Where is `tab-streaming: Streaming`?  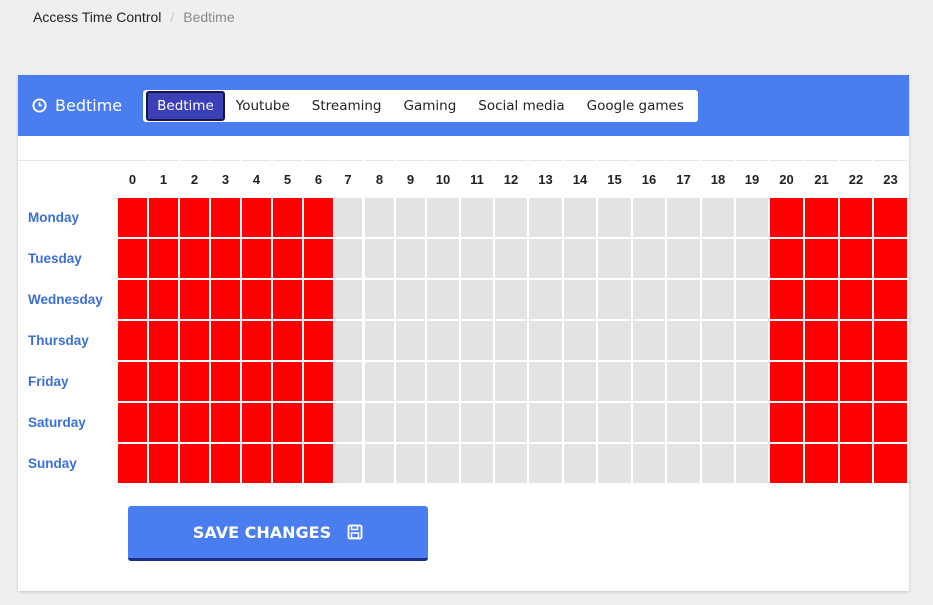 tab-streaming: Streaming is located at coordinates (347, 106).